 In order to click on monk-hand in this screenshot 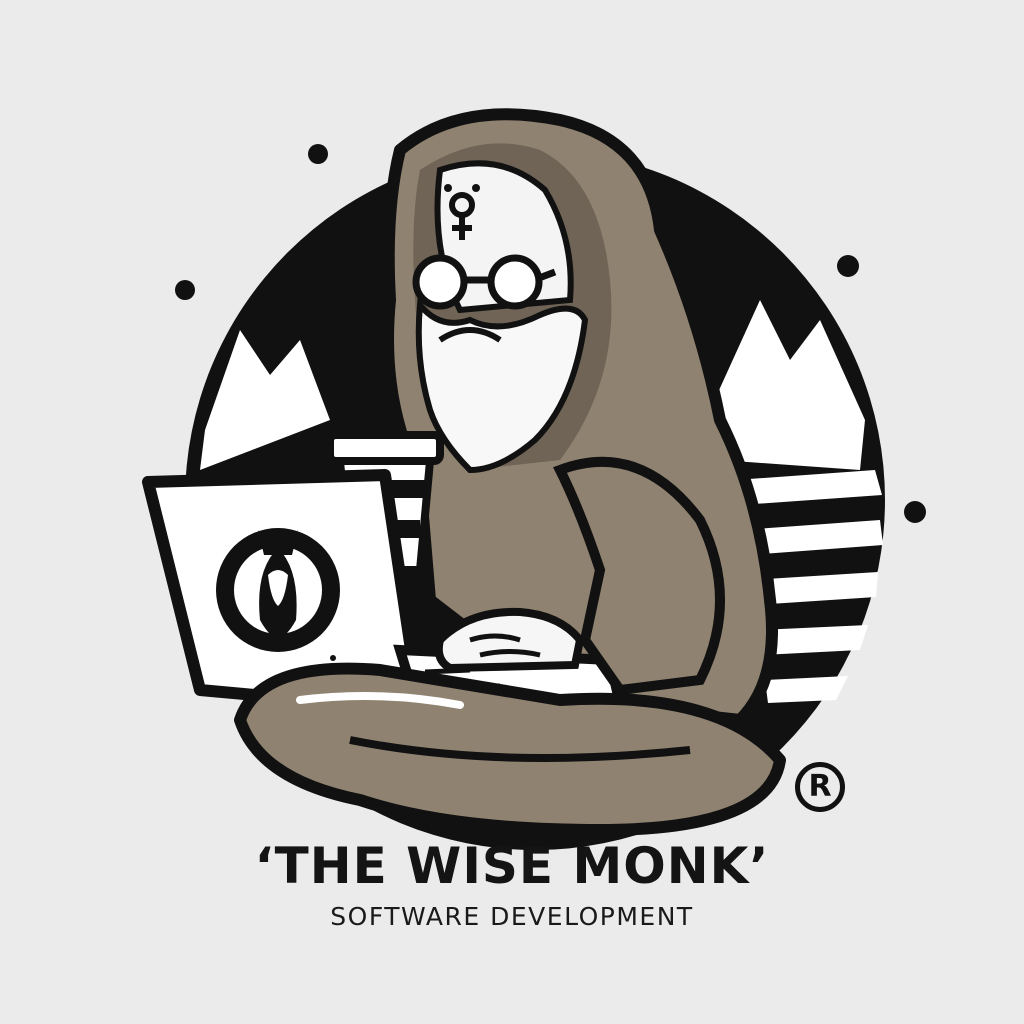, I will do `click(509, 640)`.